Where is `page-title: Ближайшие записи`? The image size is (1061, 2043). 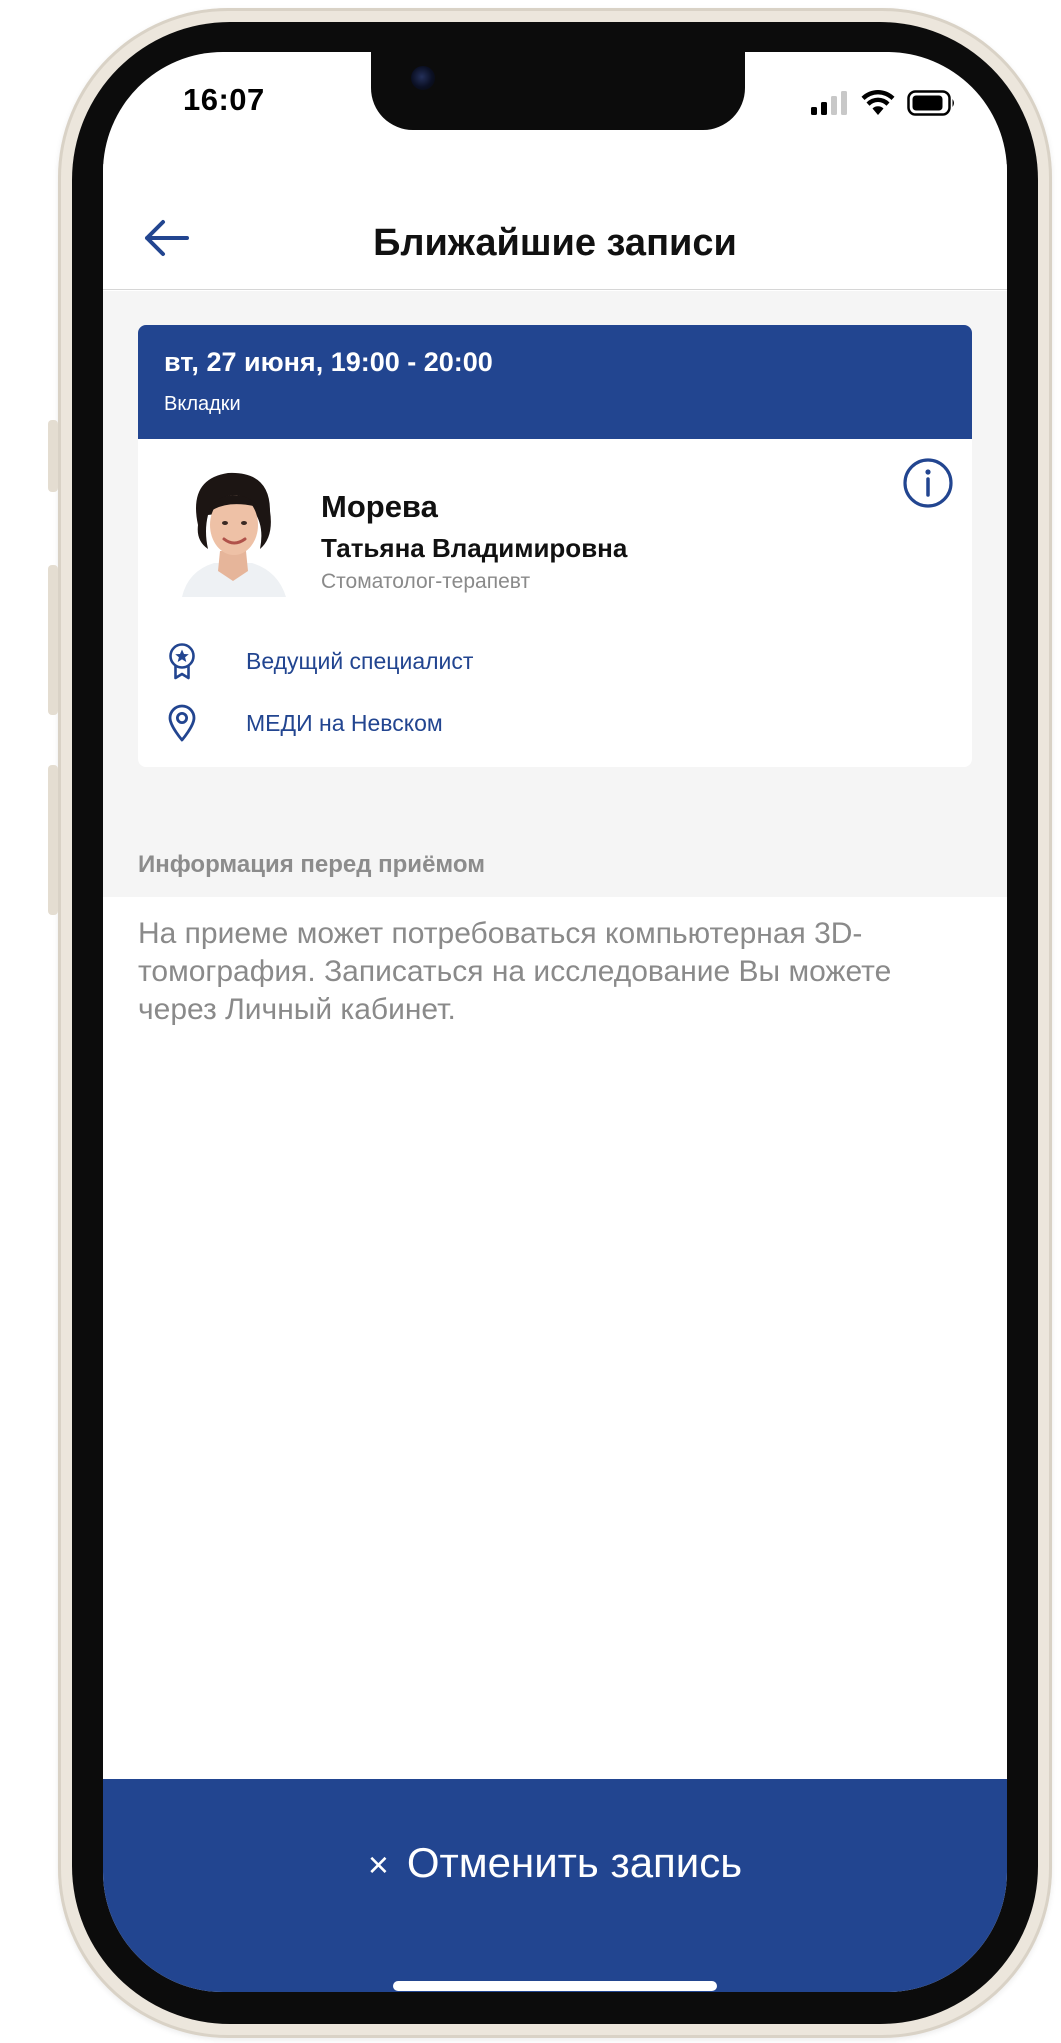
page-title: Ближайшие записи is located at coordinates (555, 243).